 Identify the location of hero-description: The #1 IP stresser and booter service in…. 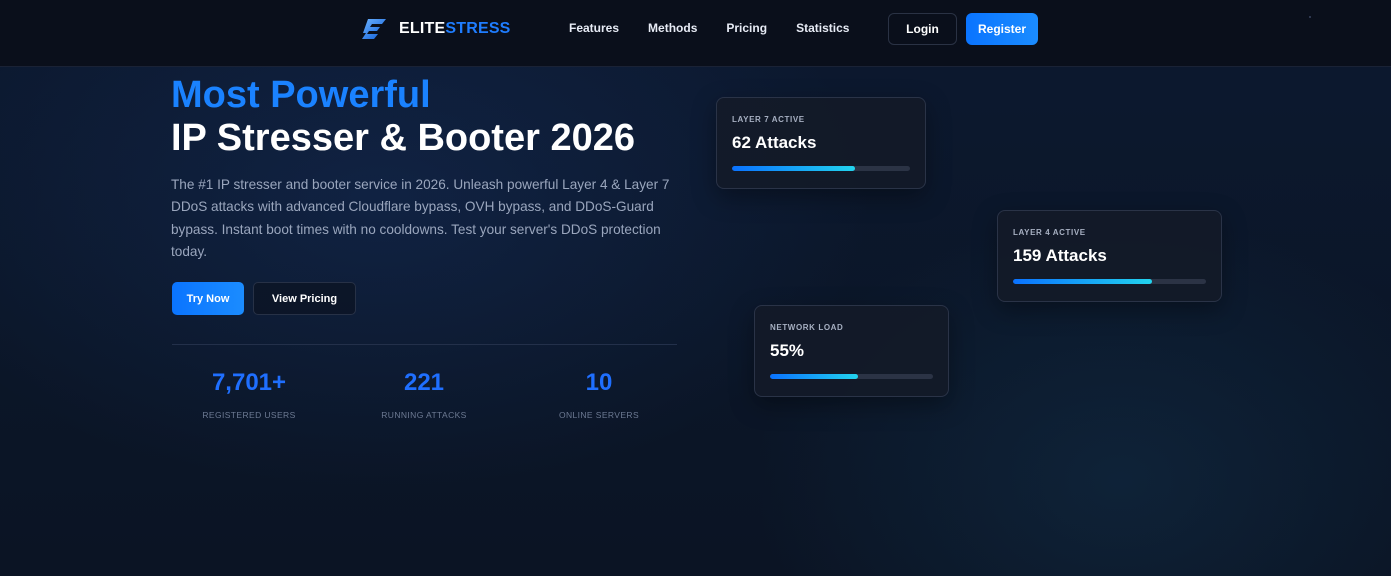
(420, 218).